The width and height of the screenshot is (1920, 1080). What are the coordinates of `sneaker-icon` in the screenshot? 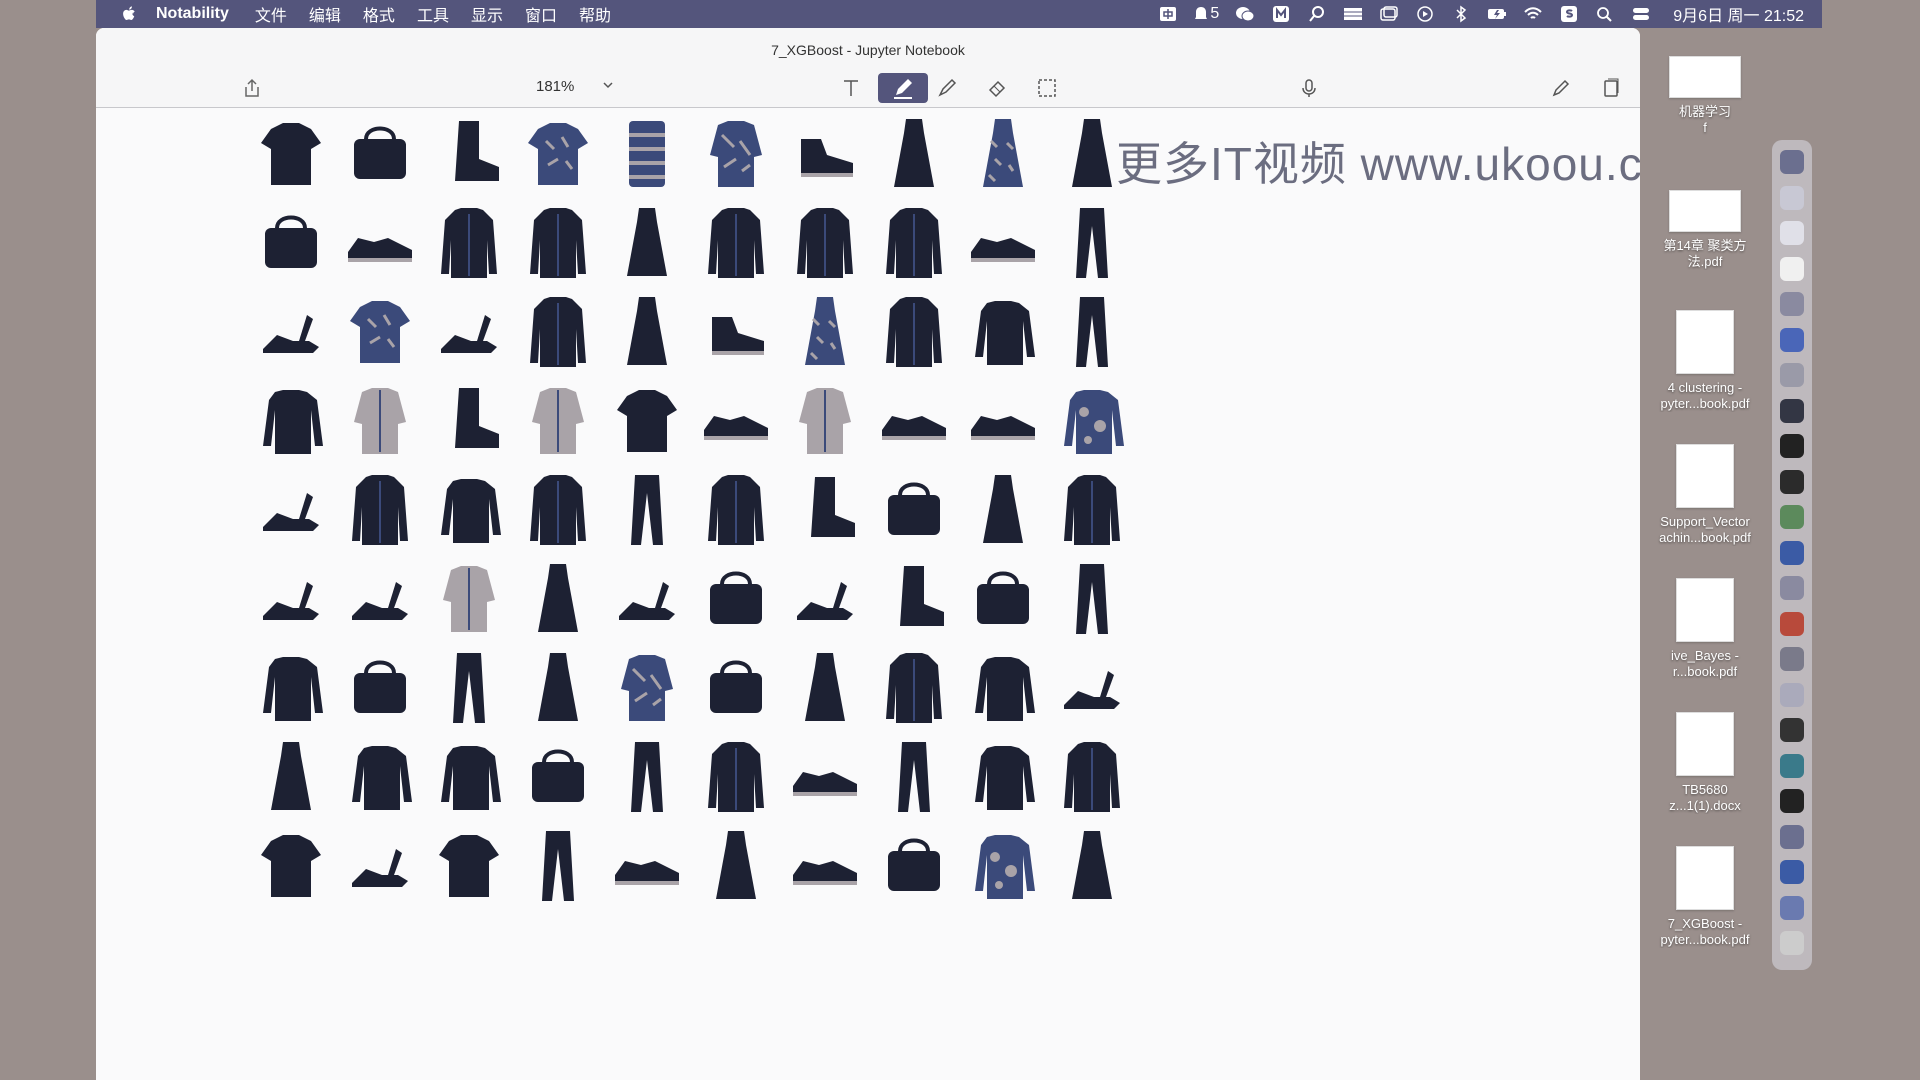 It's located at (913, 427).